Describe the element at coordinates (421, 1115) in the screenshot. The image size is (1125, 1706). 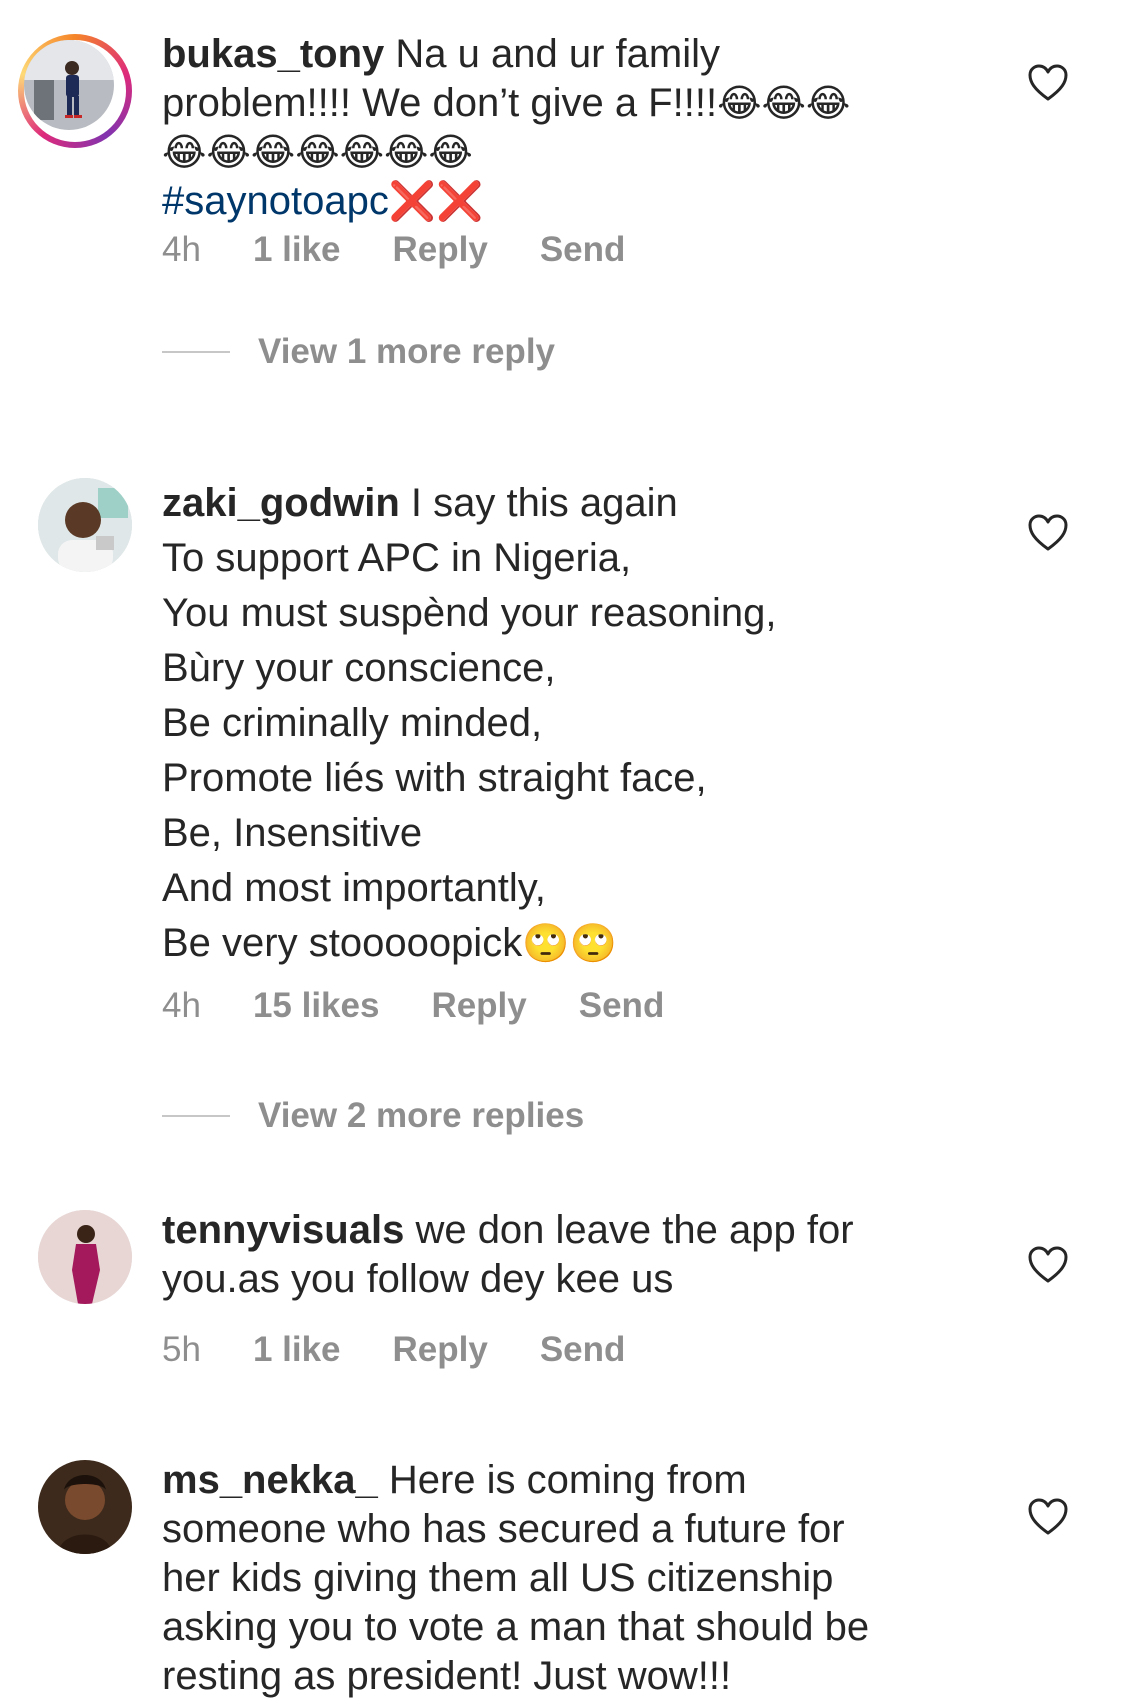
I see `view-more-label: View 2 more replies` at that location.